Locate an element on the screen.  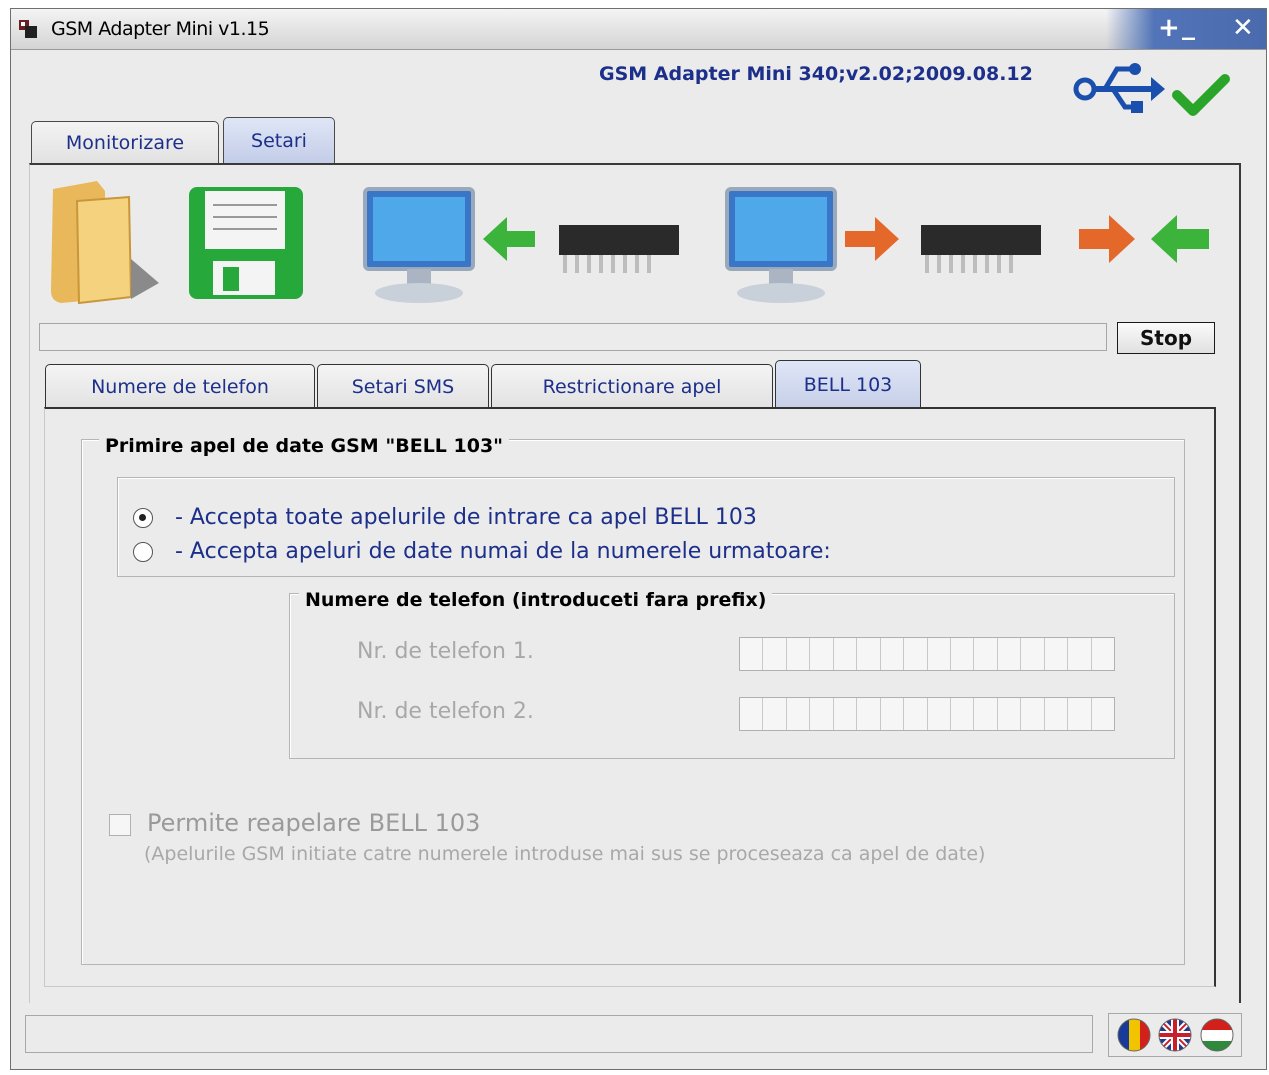
stop-button: Stop is located at coordinates (1166, 338).